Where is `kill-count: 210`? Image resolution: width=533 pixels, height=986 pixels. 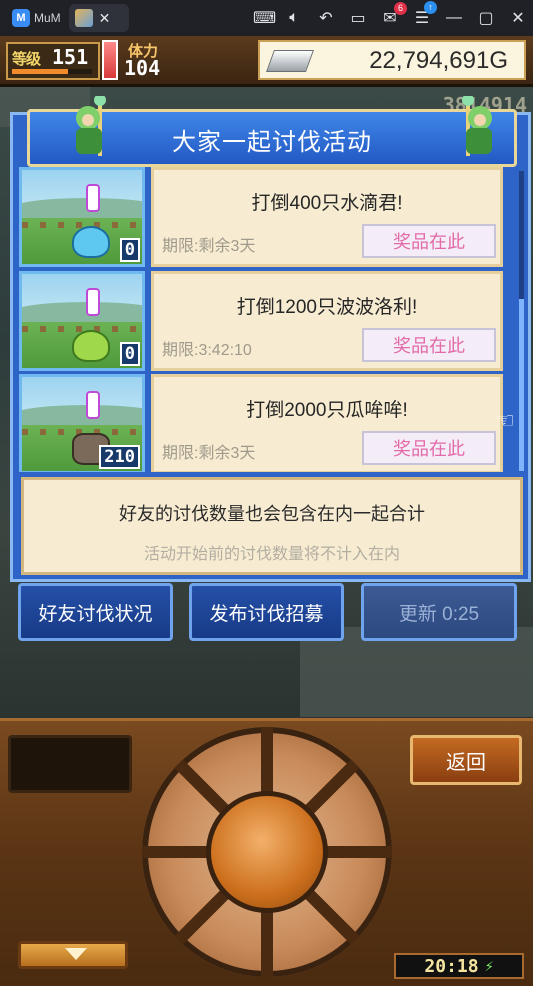
kill-count: 210 is located at coordinates (119, 457).